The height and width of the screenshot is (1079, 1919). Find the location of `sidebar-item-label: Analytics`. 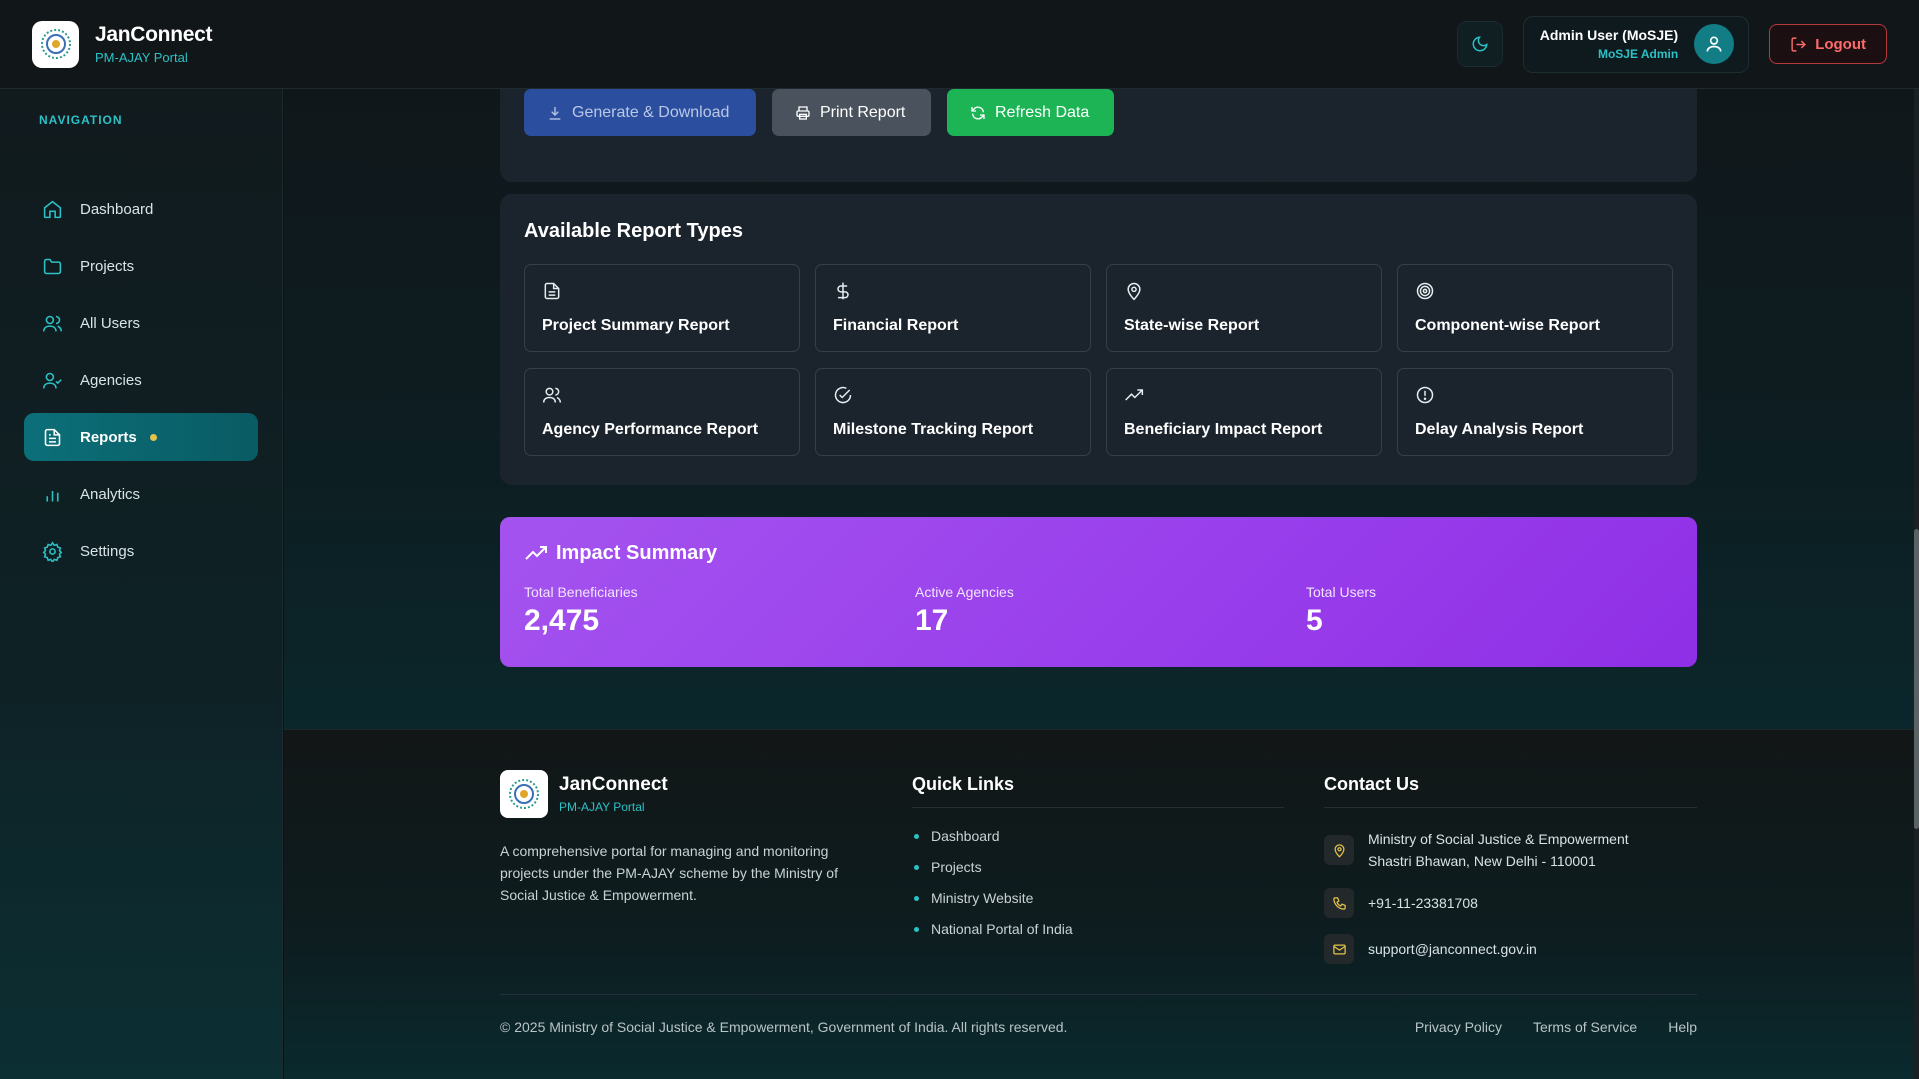

sidebar-item-label: Analytics is located at coordinates (110, 494).